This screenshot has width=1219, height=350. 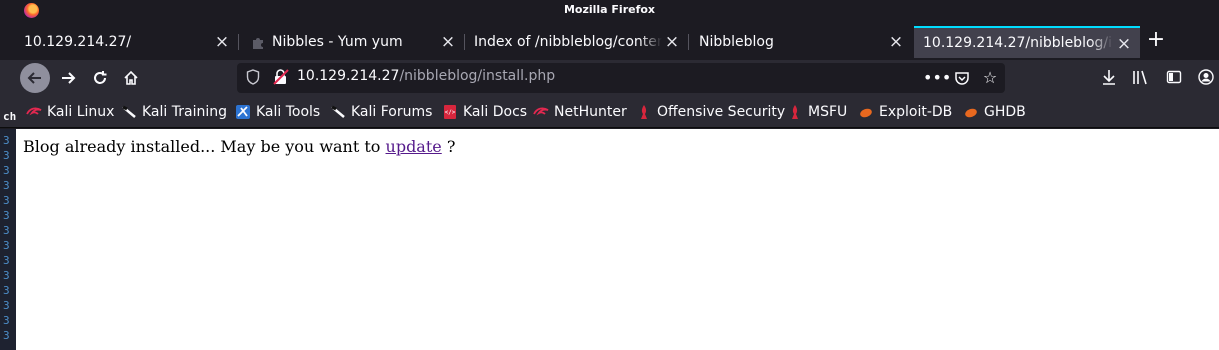 I want to click on tab-label: Index of /nibbleblog/content, so click(x=568, y=42).